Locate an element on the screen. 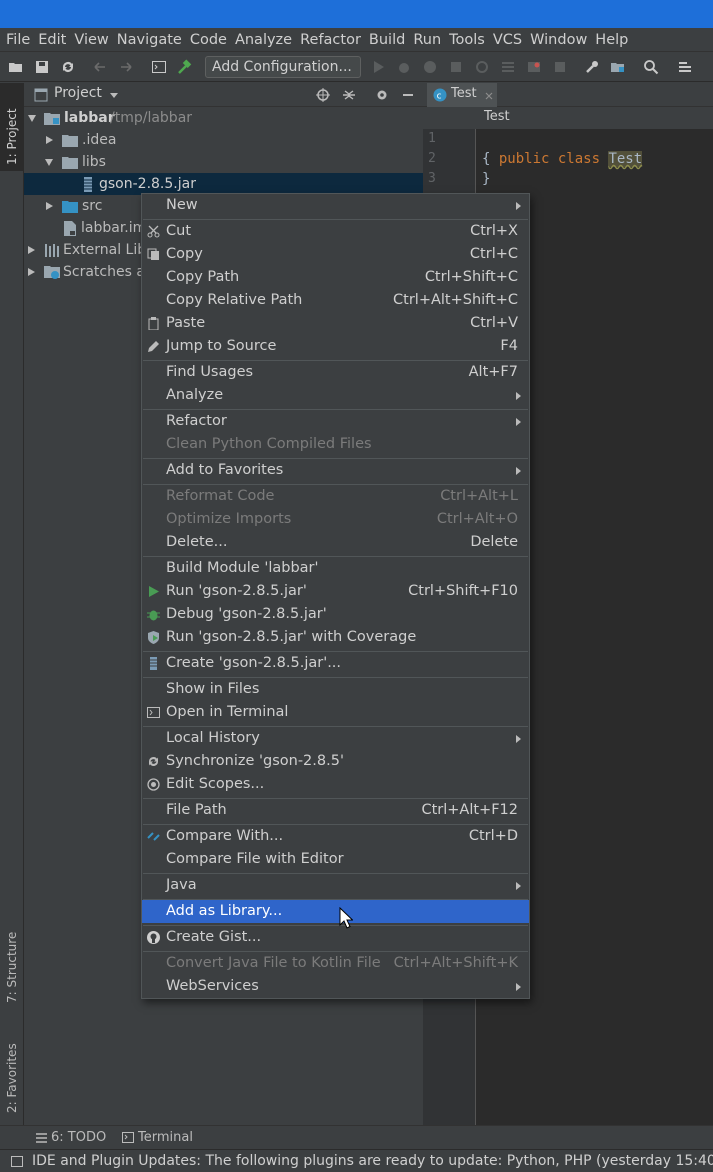 This screenshot has height=1172, width=713. editor-tab-test: c Test is located at coordinates (462, 95).